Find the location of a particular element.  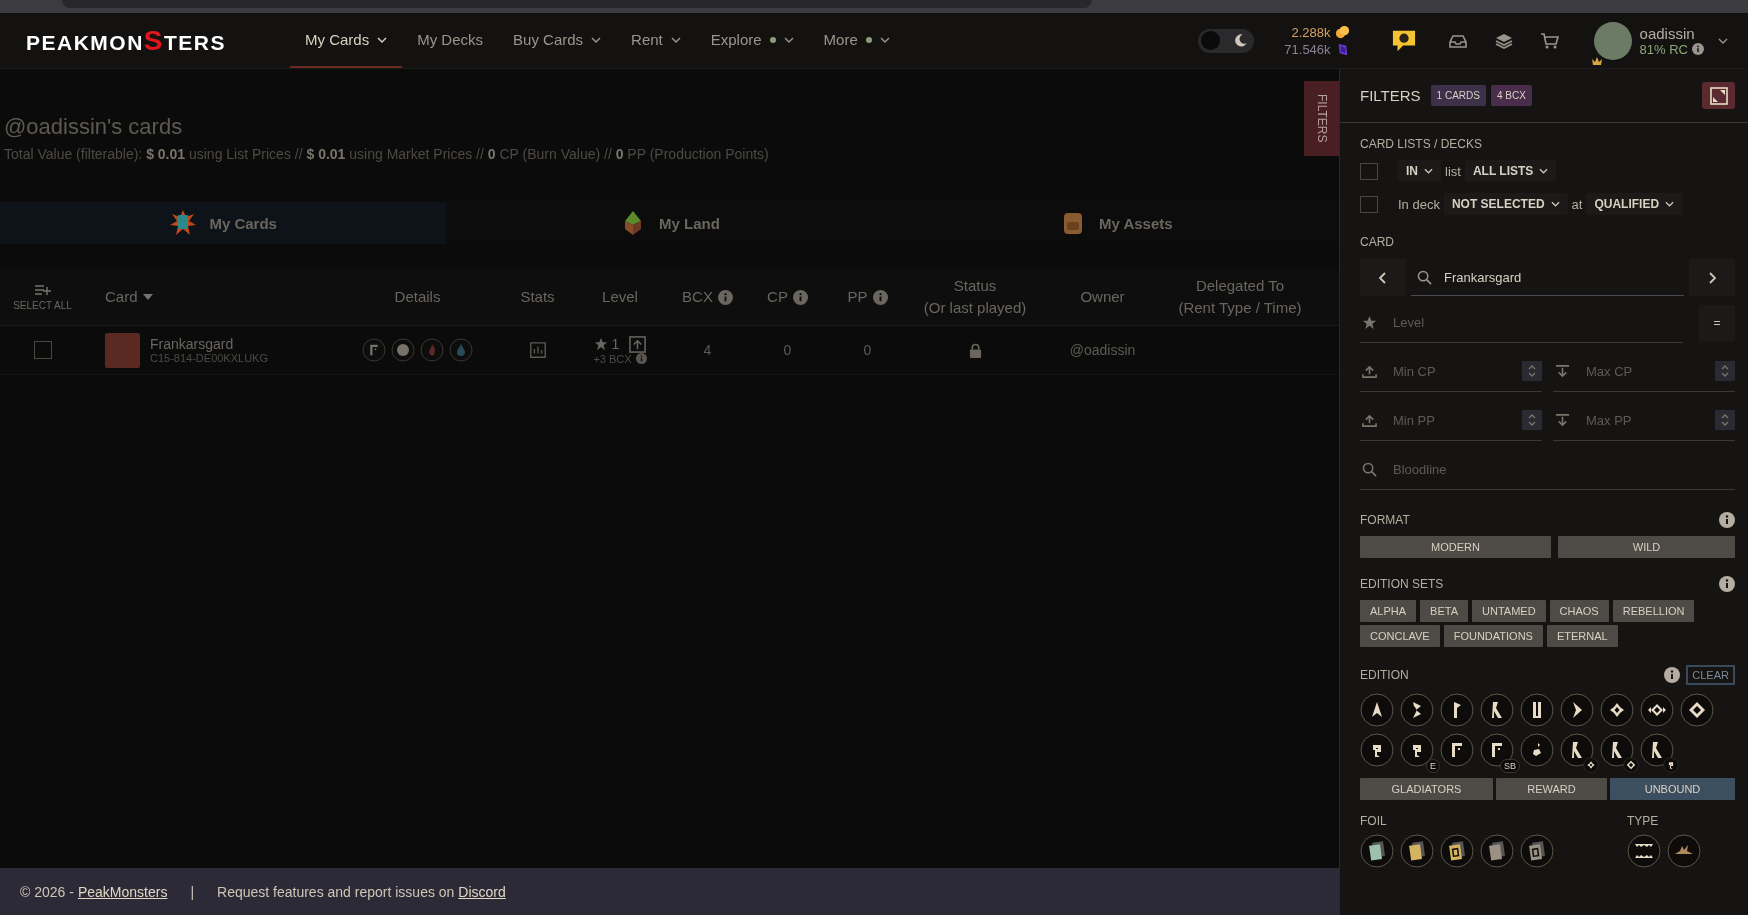

number-input: Min CP is located at coordinates (1449, 371).